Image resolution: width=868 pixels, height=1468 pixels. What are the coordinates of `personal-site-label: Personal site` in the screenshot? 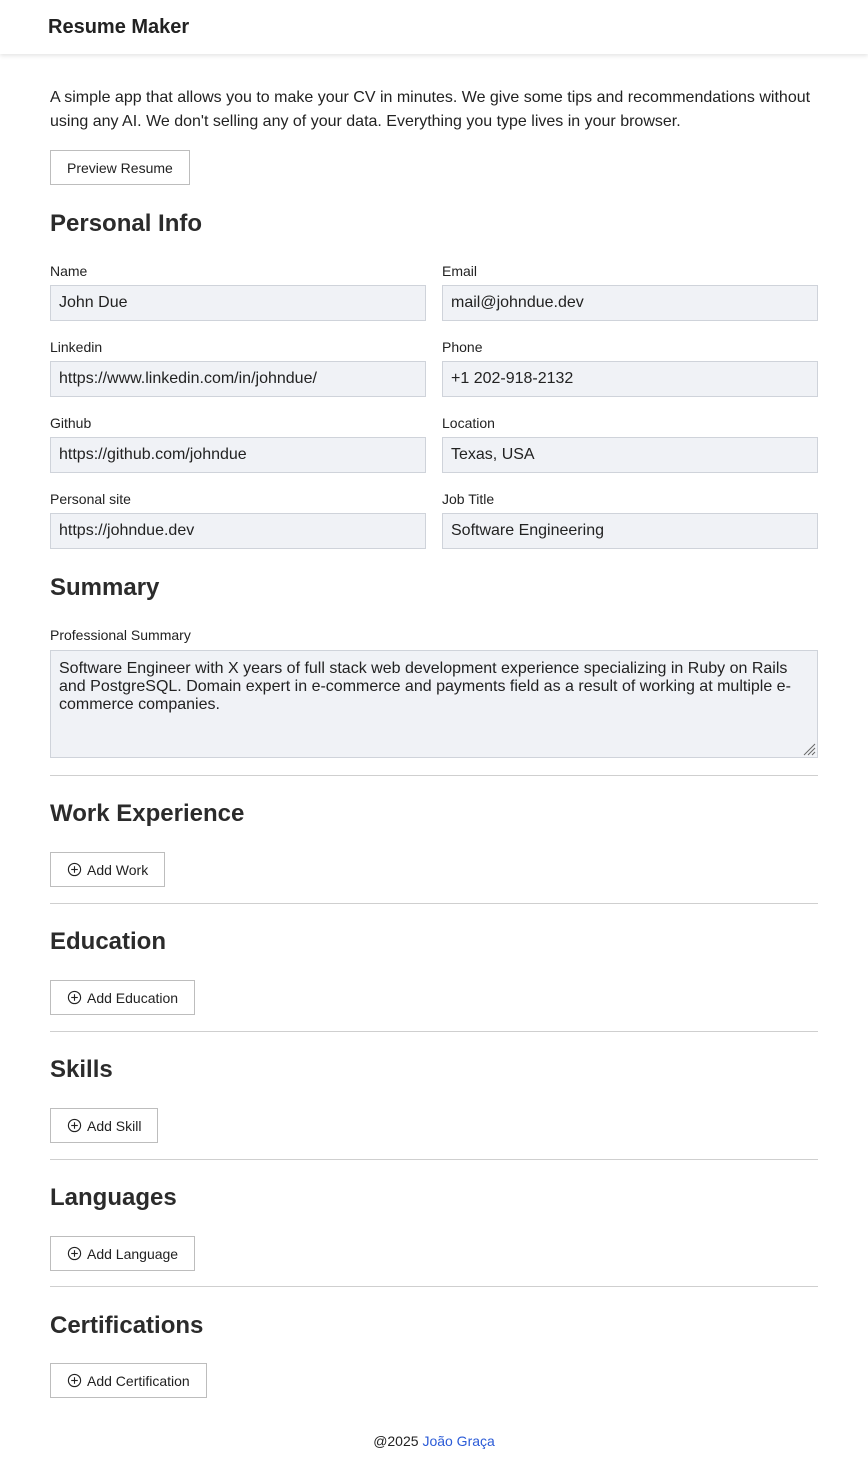 It's located at (90, 499).